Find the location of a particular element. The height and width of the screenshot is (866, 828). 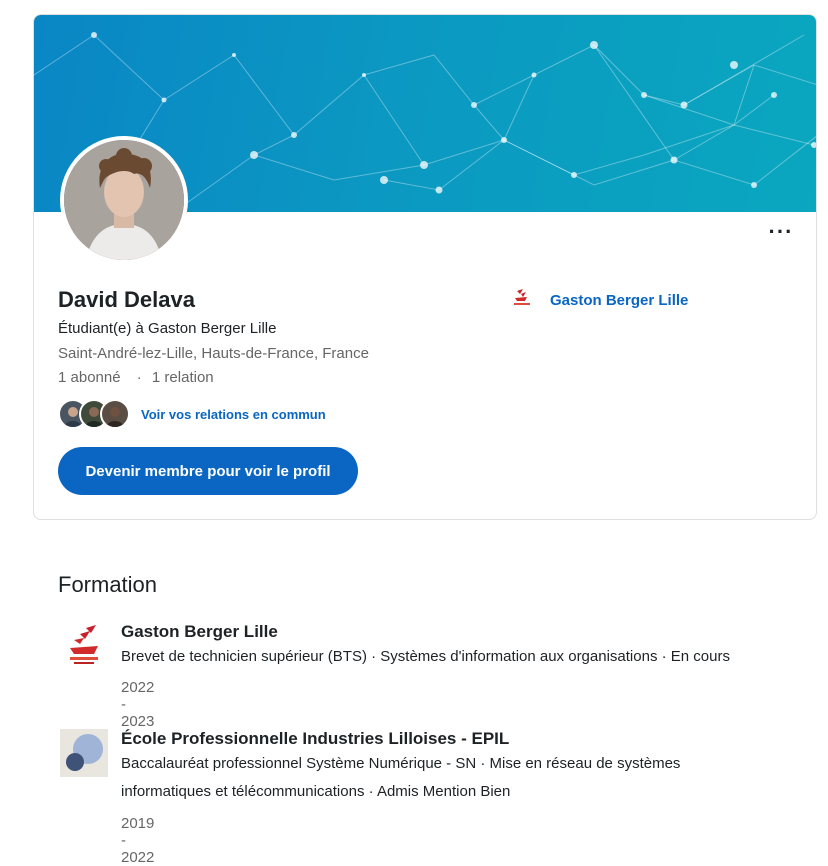

current-school-label: Gaston Berger Lille is located at coordinates (619, 300).